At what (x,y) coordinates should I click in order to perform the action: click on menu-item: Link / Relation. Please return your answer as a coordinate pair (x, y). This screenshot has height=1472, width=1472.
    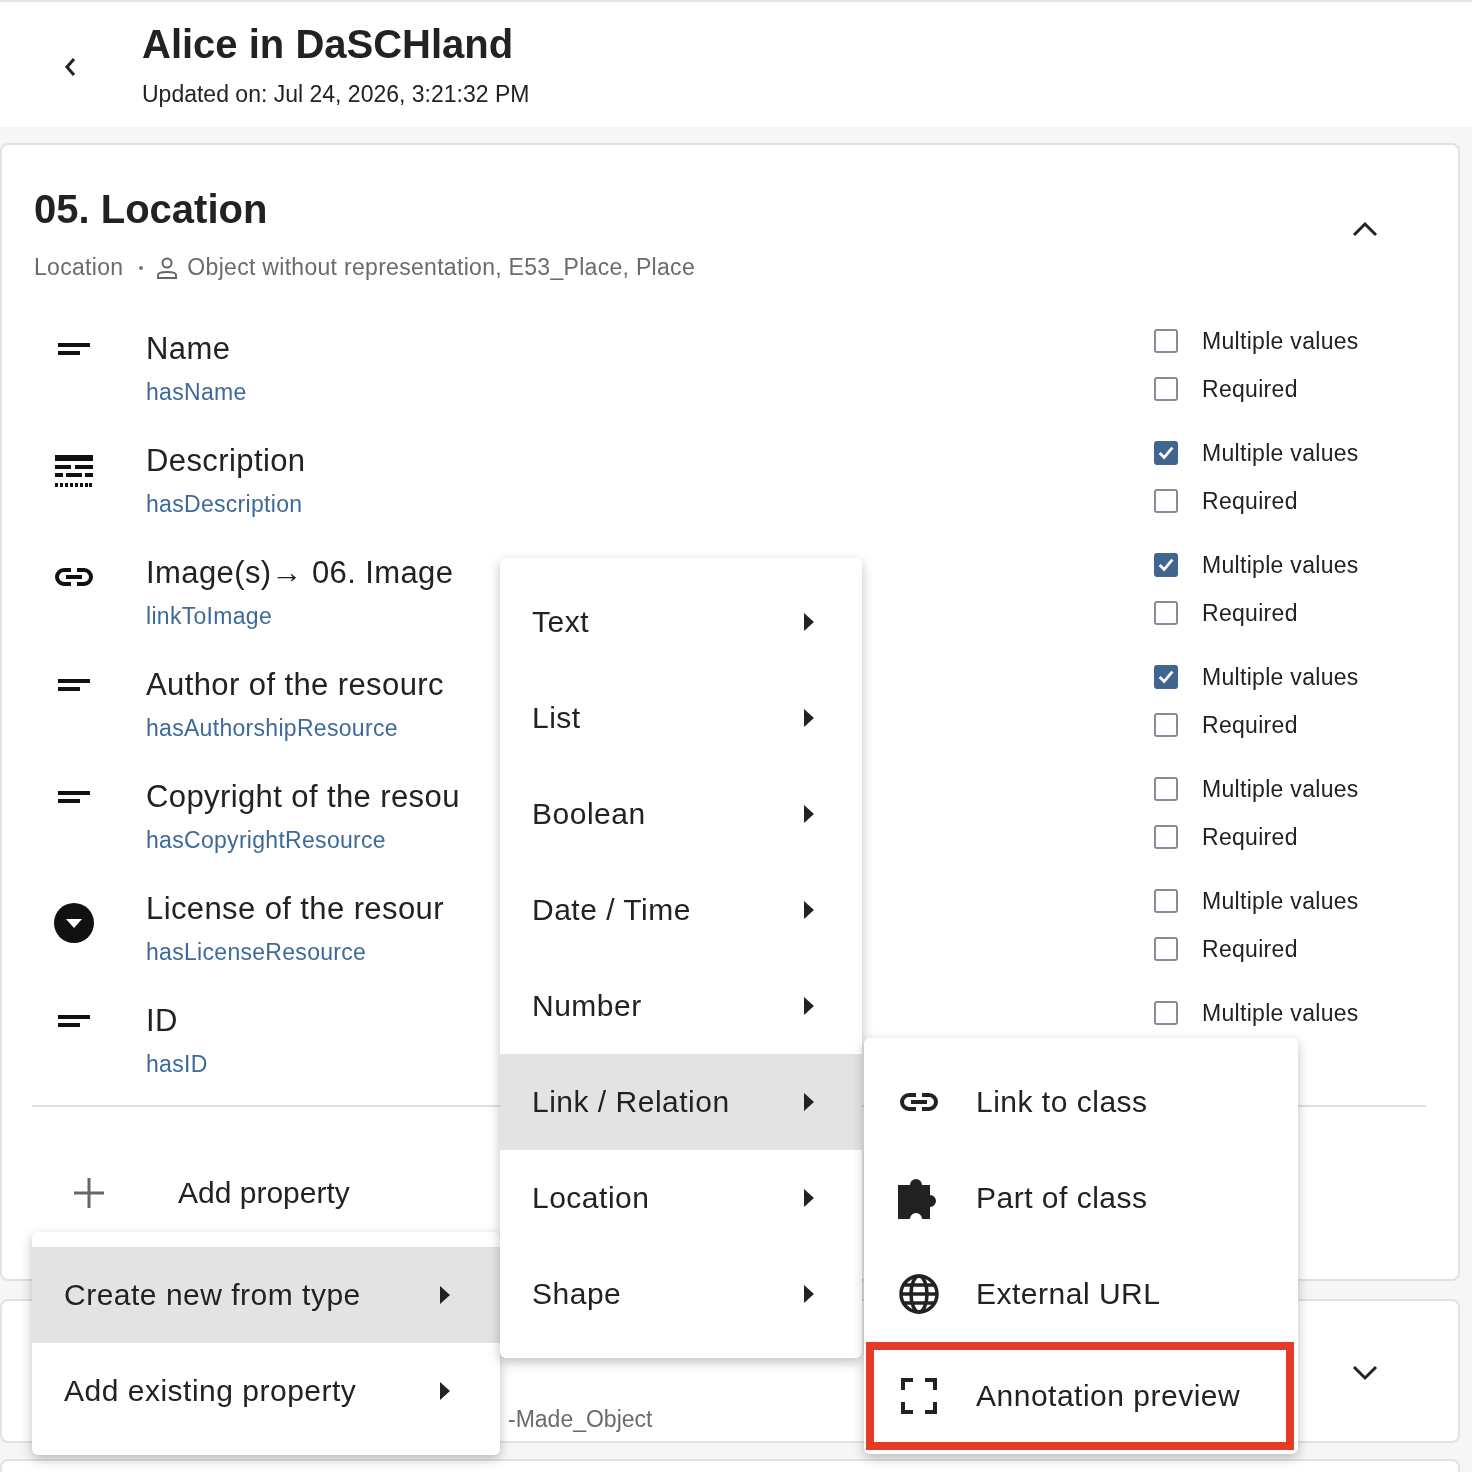
    Looking at the image, I should click on (681, 1102).